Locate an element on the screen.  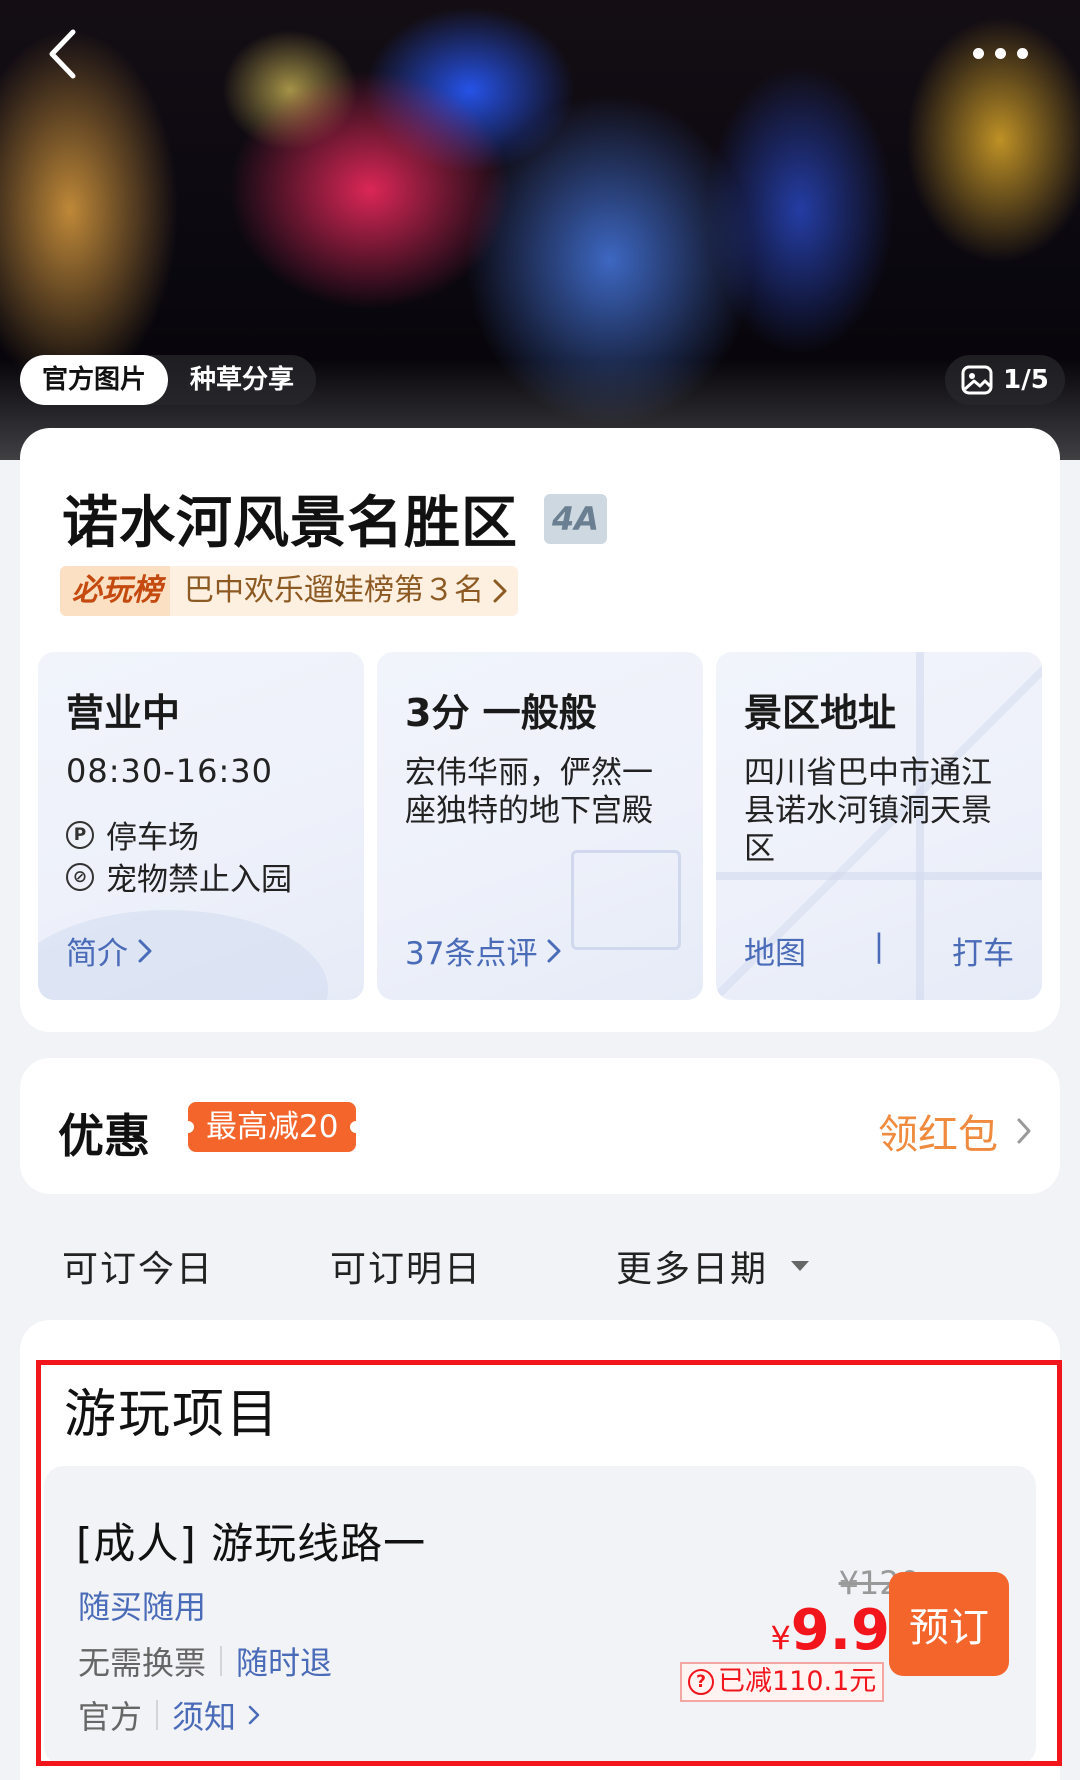
product-tag: 随买随用 is located at coordinates (142, 1607).